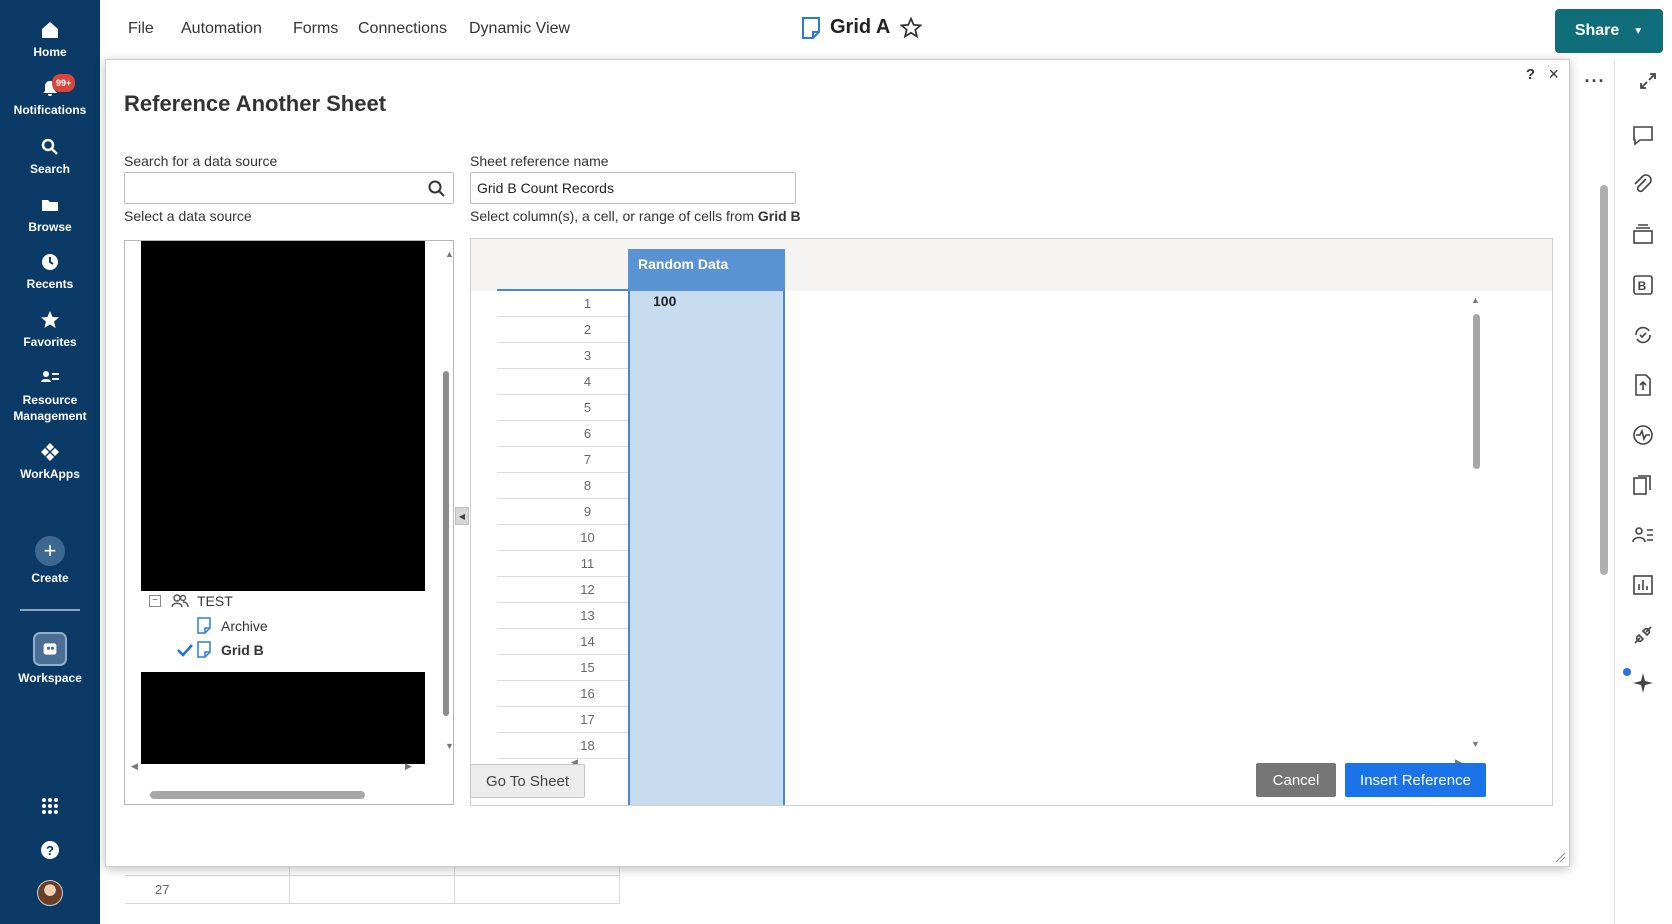  Describe the element at coordinates (562, 460) in the screenshot. I see `table-row: 7` at that location.